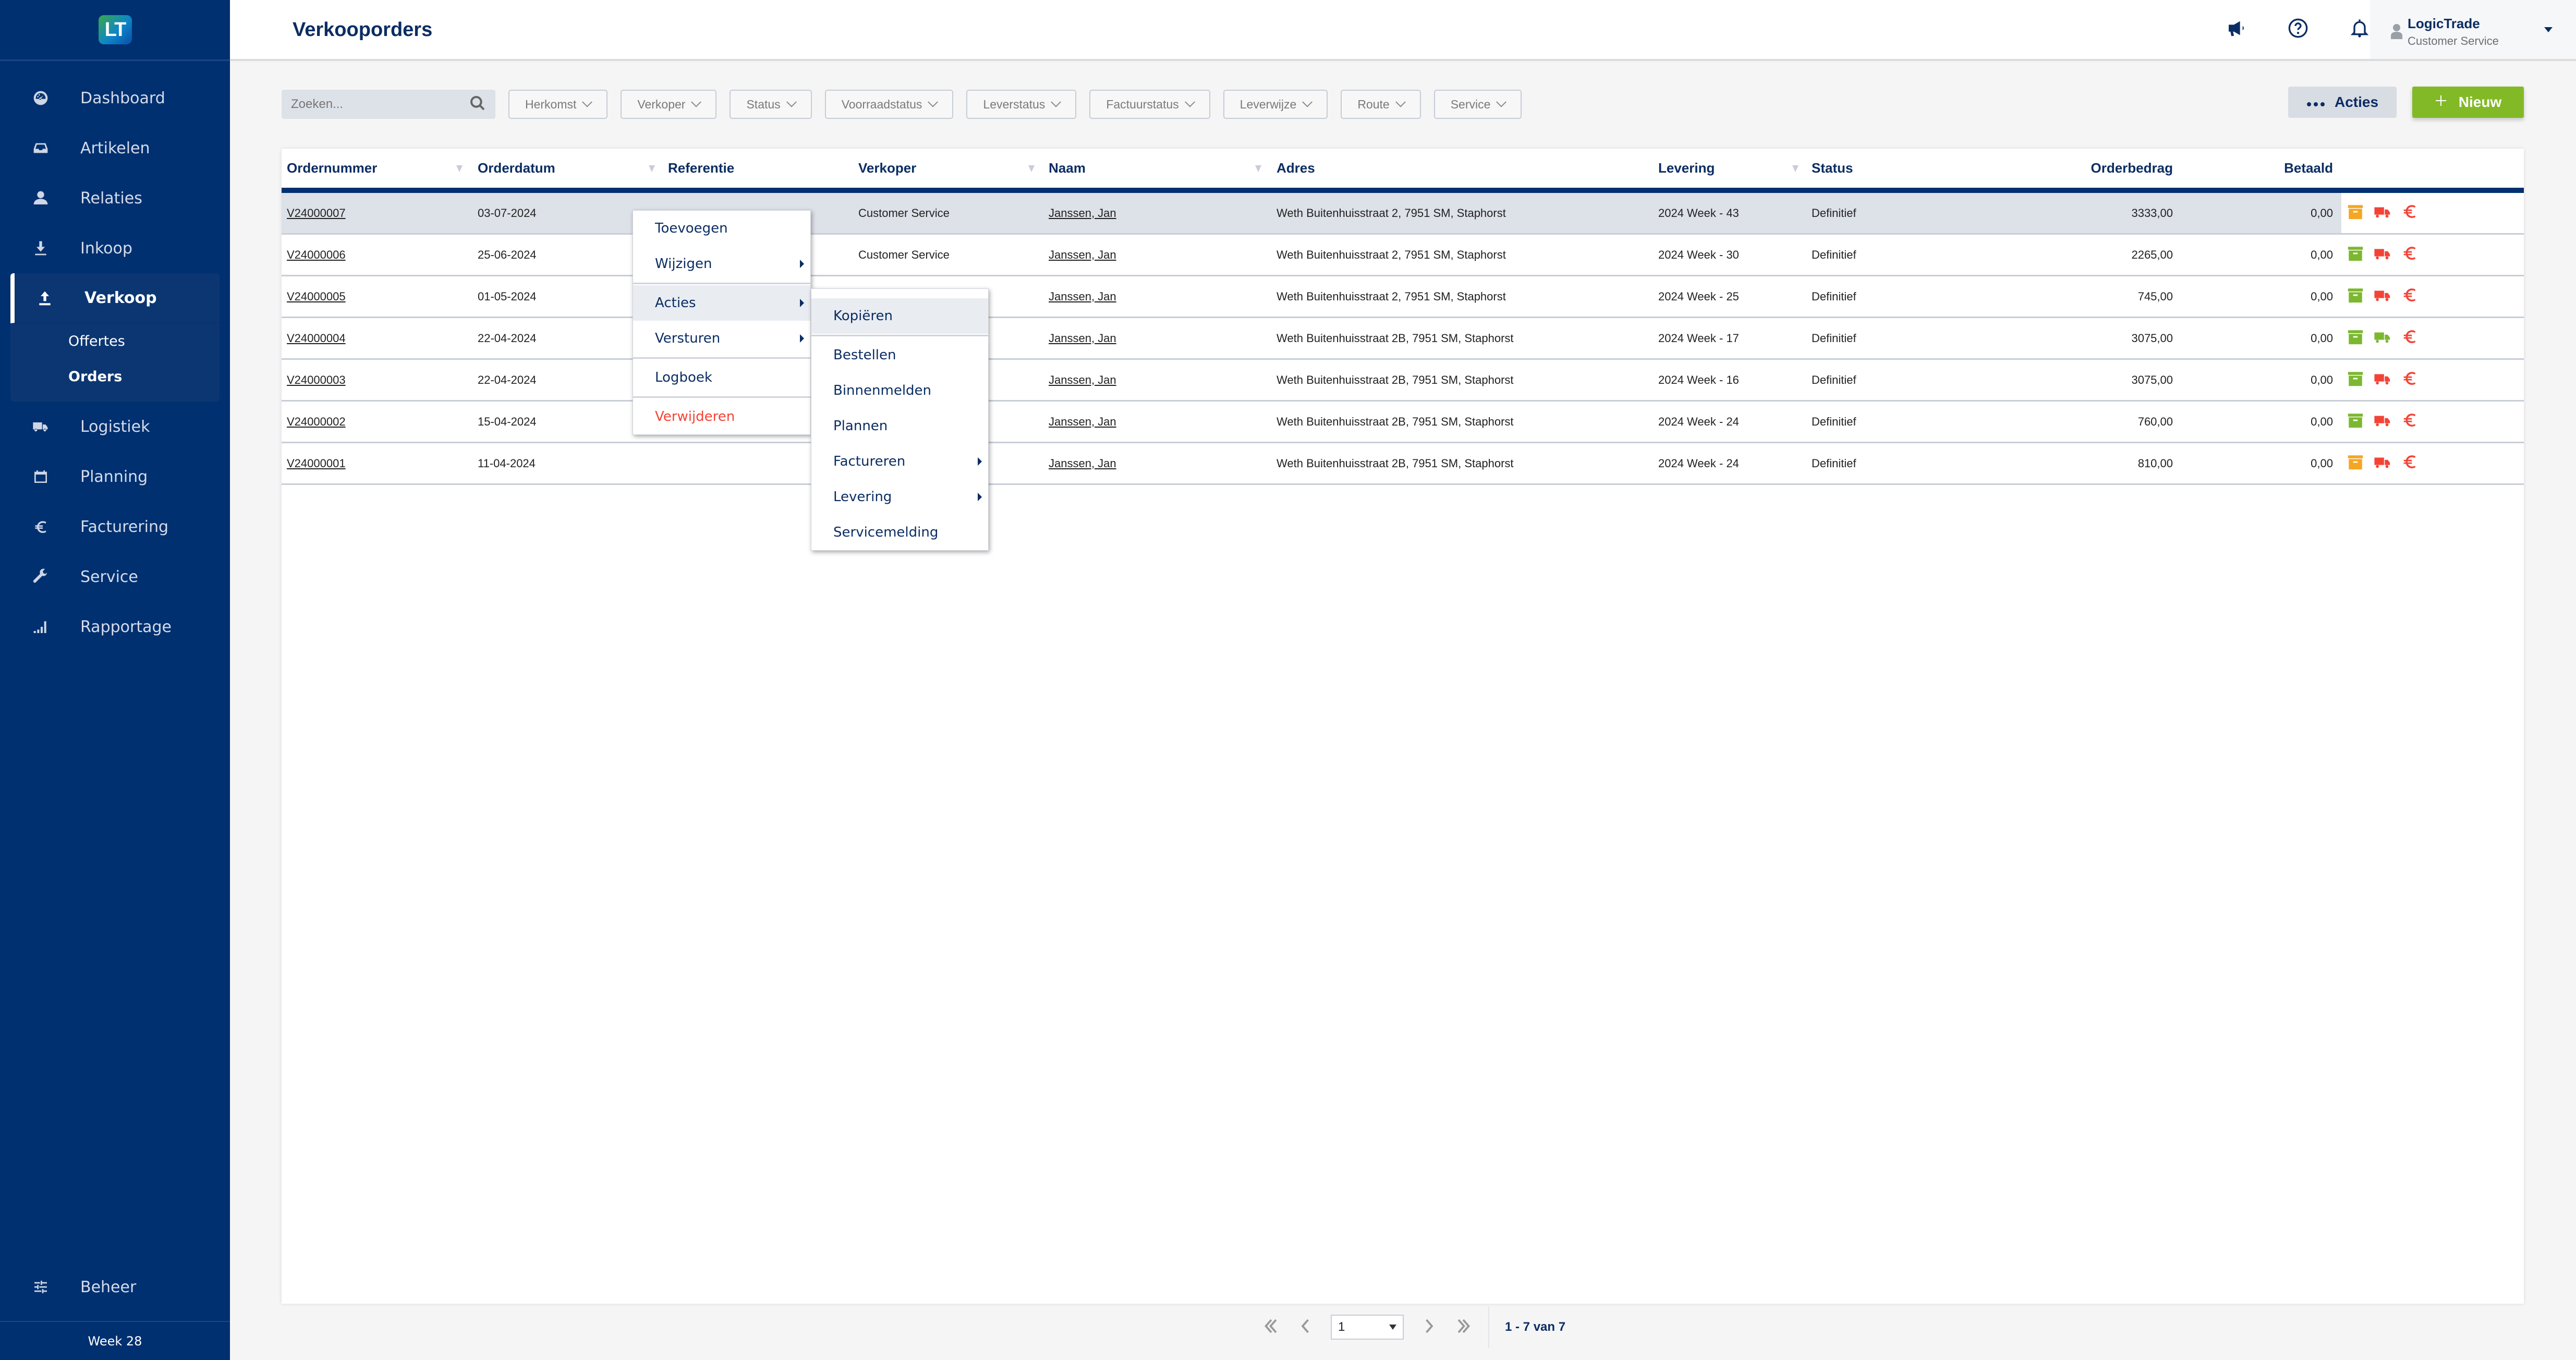 The width and height of the screenshot is (2576, 1360). I want to click on filter-verkoper: Verkoper, so click(669, 104).